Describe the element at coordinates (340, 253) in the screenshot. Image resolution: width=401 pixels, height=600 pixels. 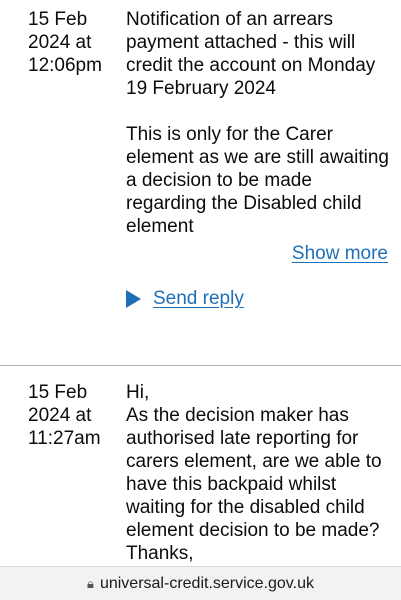
I see `show-more-link: Show more` at that location.